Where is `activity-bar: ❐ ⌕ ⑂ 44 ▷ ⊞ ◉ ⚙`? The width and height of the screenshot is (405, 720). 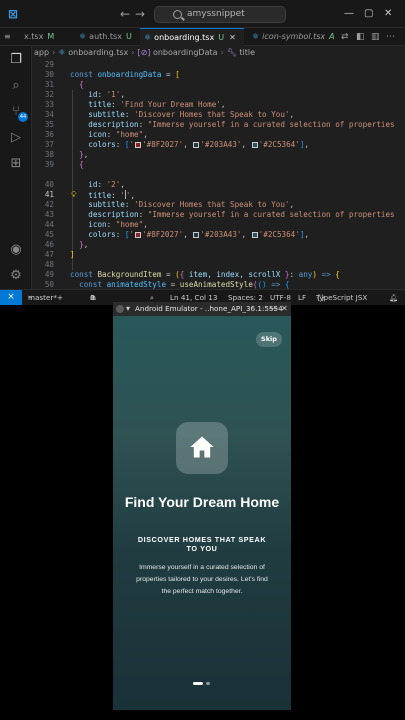
activity-bar: ❐ ⌕ ⑂ 44 ▷ ⊞ ◉ ⚙ is located at coordinates (16, 167).